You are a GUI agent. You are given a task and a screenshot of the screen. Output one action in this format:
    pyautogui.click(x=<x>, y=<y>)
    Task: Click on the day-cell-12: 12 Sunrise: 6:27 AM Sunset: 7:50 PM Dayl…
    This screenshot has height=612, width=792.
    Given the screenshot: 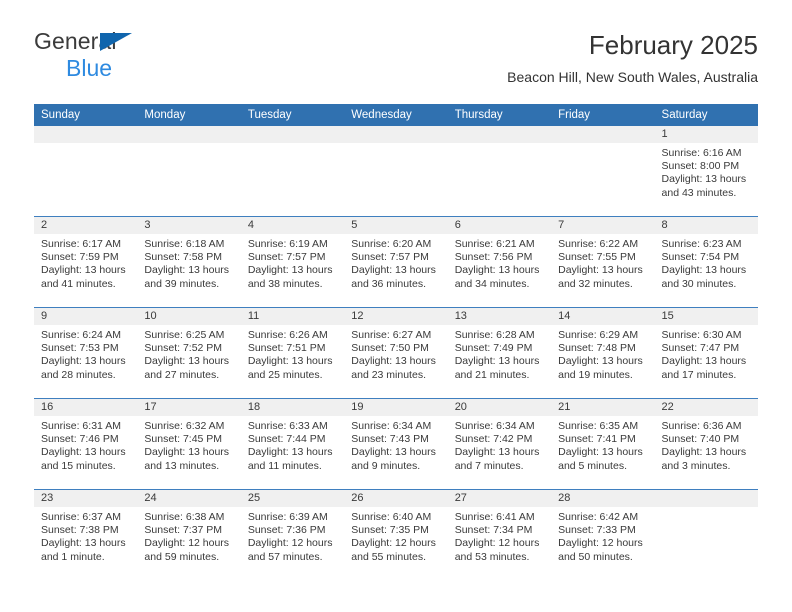 What is the action you would take?
    pyautogui.click(x=396, y=353)
    